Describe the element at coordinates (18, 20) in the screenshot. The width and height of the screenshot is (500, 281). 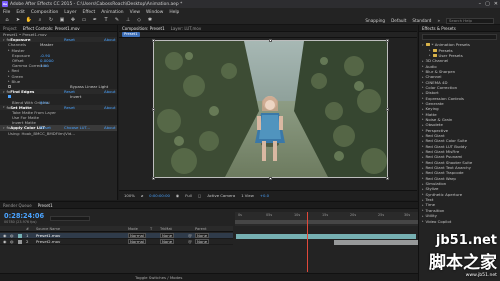
I see `arrow-tool-icon: ➤` at that location.